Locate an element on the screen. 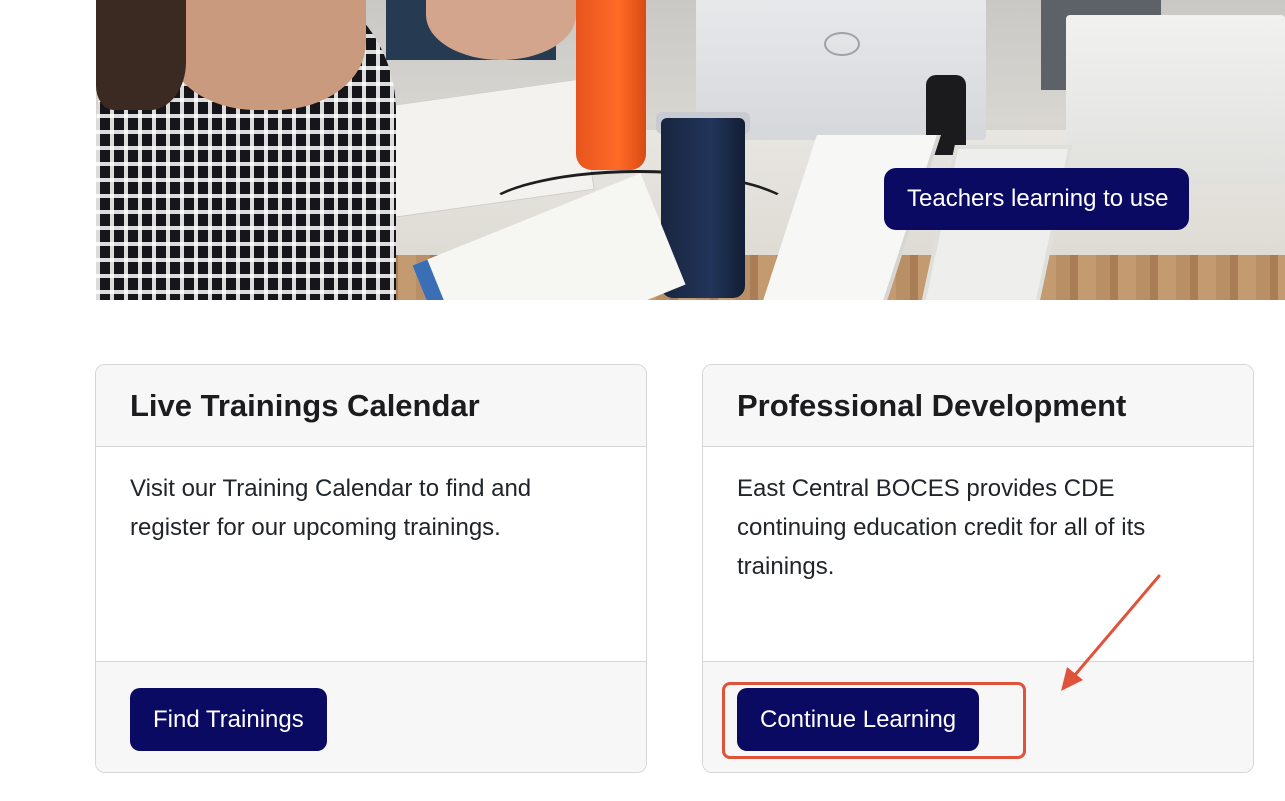 This screenshot has height=801, width=1285. hero-caption: Teachers learning to use is located at coordinates (1036, 199).